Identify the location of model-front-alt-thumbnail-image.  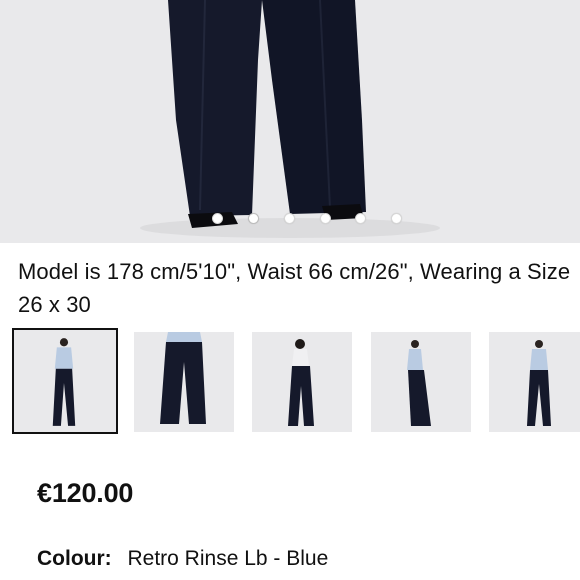
(534, 382).